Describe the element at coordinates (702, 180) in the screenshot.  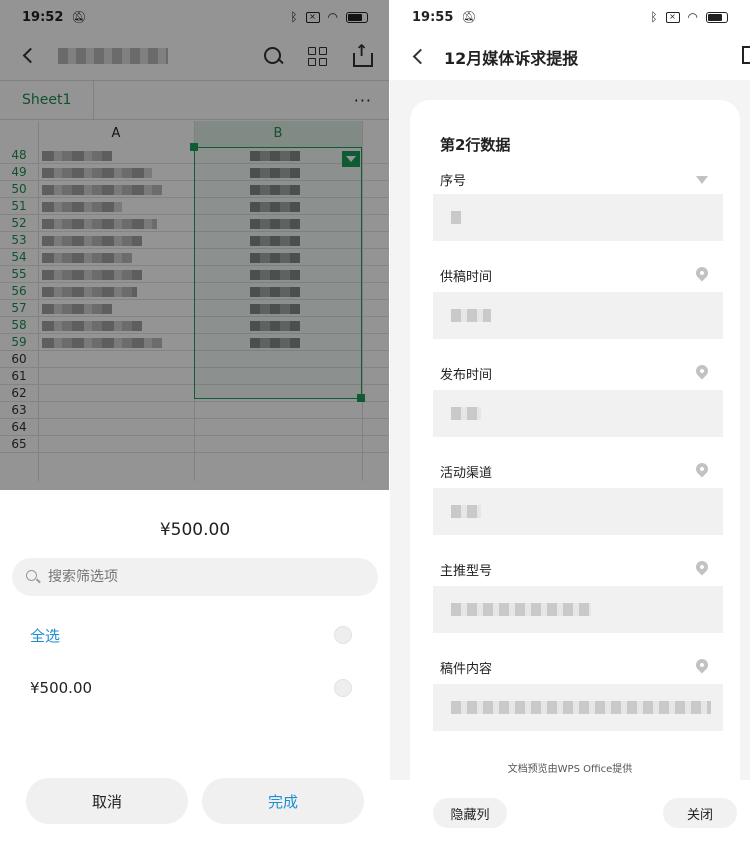
I see `chevron-down-icon` at that location.